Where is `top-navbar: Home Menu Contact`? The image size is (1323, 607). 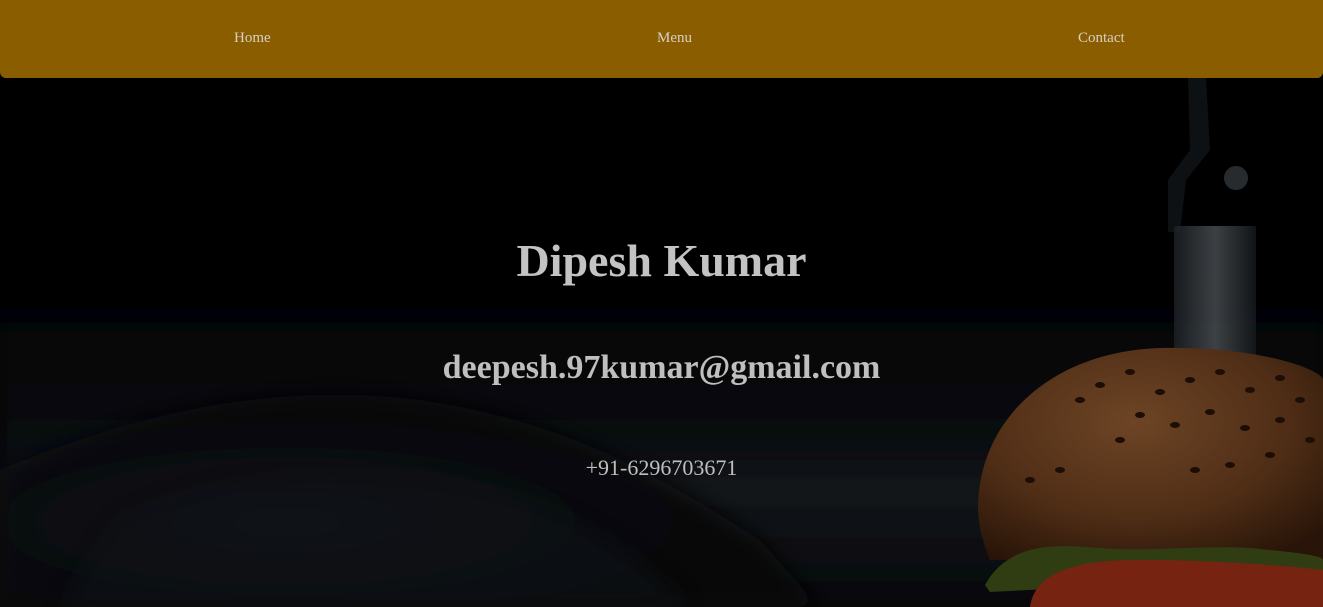
top-navbar: Home Menu Contact is located at coordinates (661, 39).